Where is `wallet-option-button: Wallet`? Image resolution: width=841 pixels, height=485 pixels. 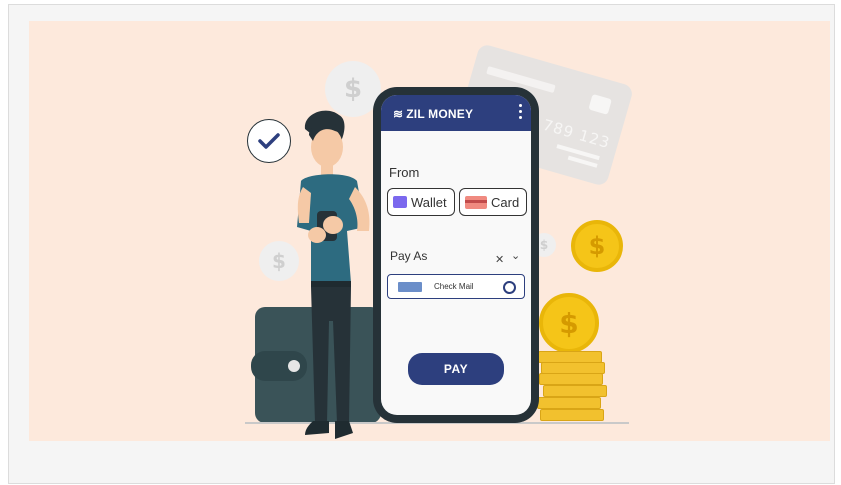
wallet-option-button: Wallet is located at coordinates (421, 202).